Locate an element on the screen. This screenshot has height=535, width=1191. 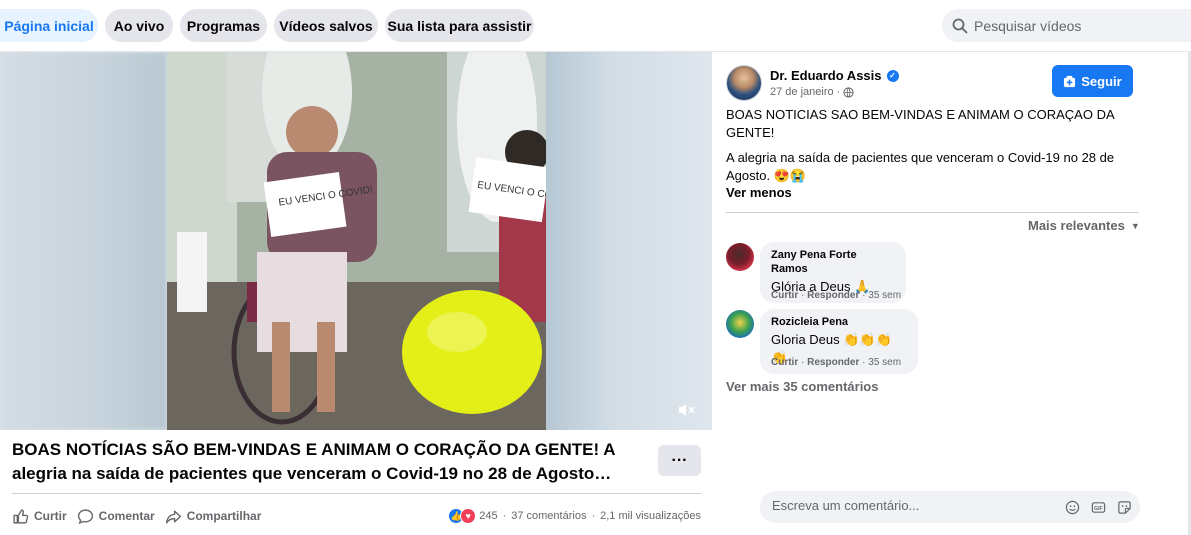
comment-label: Comentar is located at coordinates (126, 516).